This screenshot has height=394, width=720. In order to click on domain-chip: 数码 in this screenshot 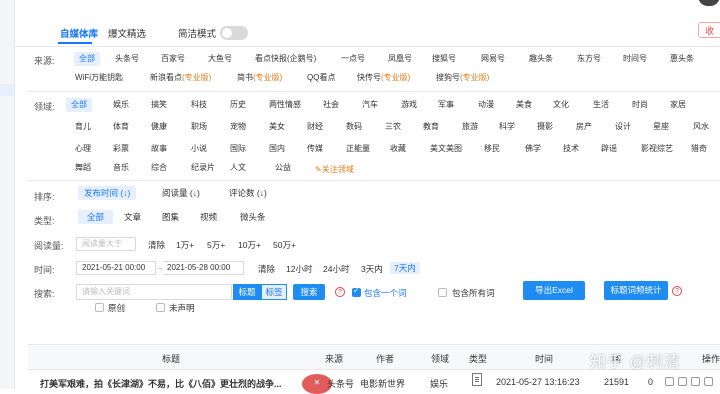, I will do `click(354, 127)`.